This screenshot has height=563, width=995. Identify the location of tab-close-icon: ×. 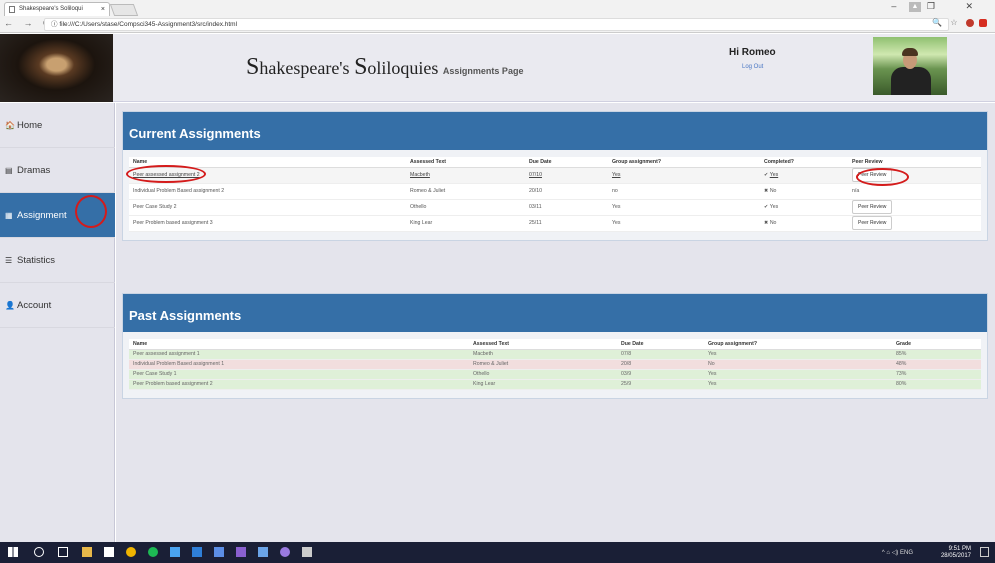
(103, 9).